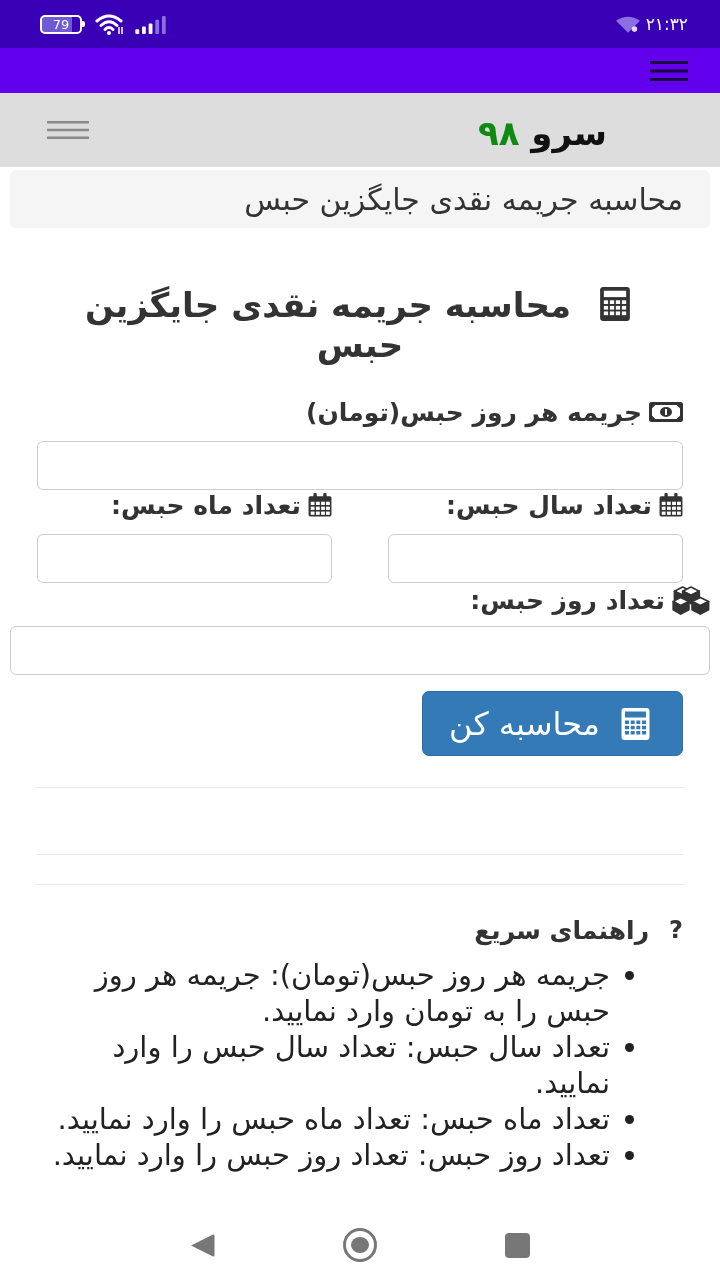  Describe the element at coordinates (474, 412) in the screenshot. I see `field-label: جریمه هر روز حبس(تومان)` at that location.